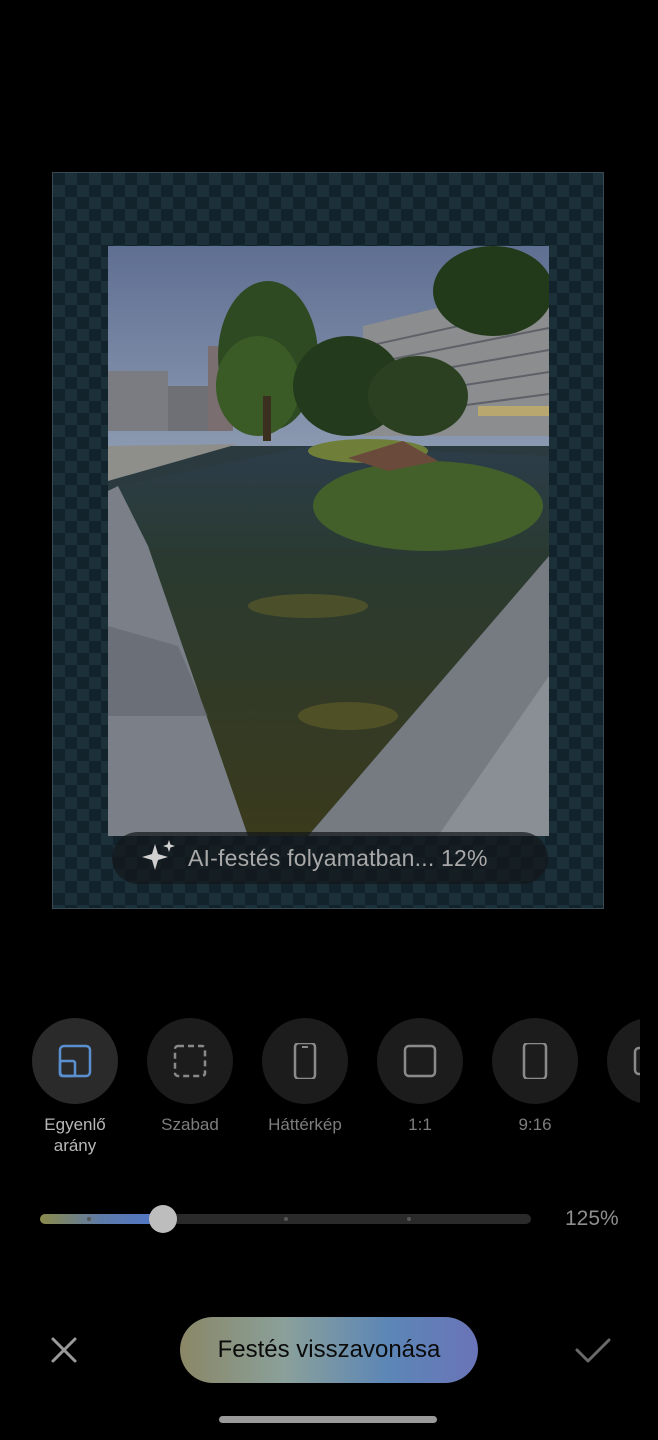 The width and height of the screenshot is (658, 1440). I want to click on dashed-square-icon, so click(190, 1061).